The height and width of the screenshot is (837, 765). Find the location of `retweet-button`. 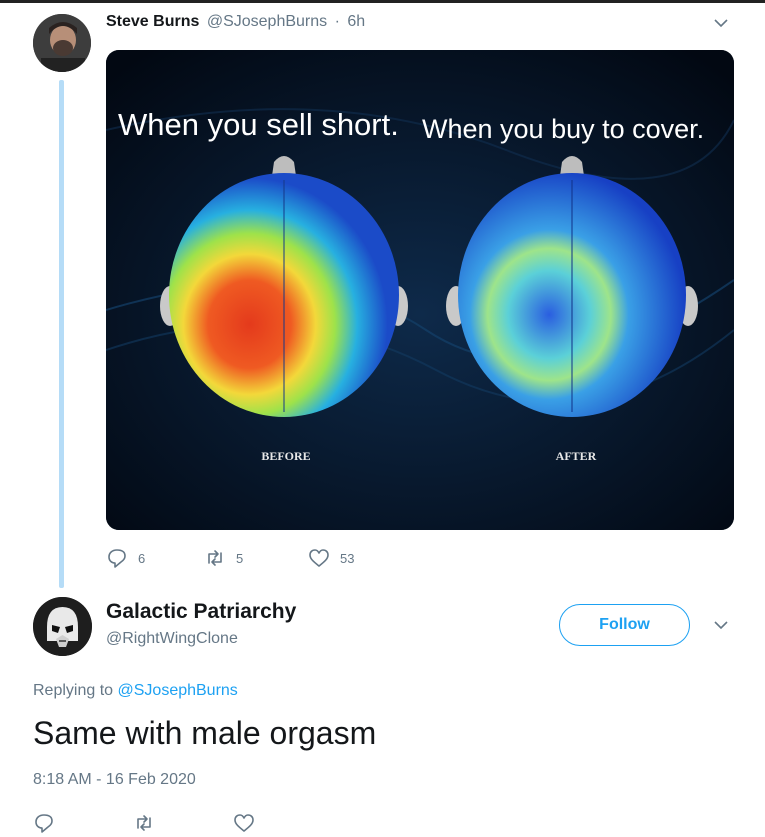

retweet-button is located at coordinates (144, 823).